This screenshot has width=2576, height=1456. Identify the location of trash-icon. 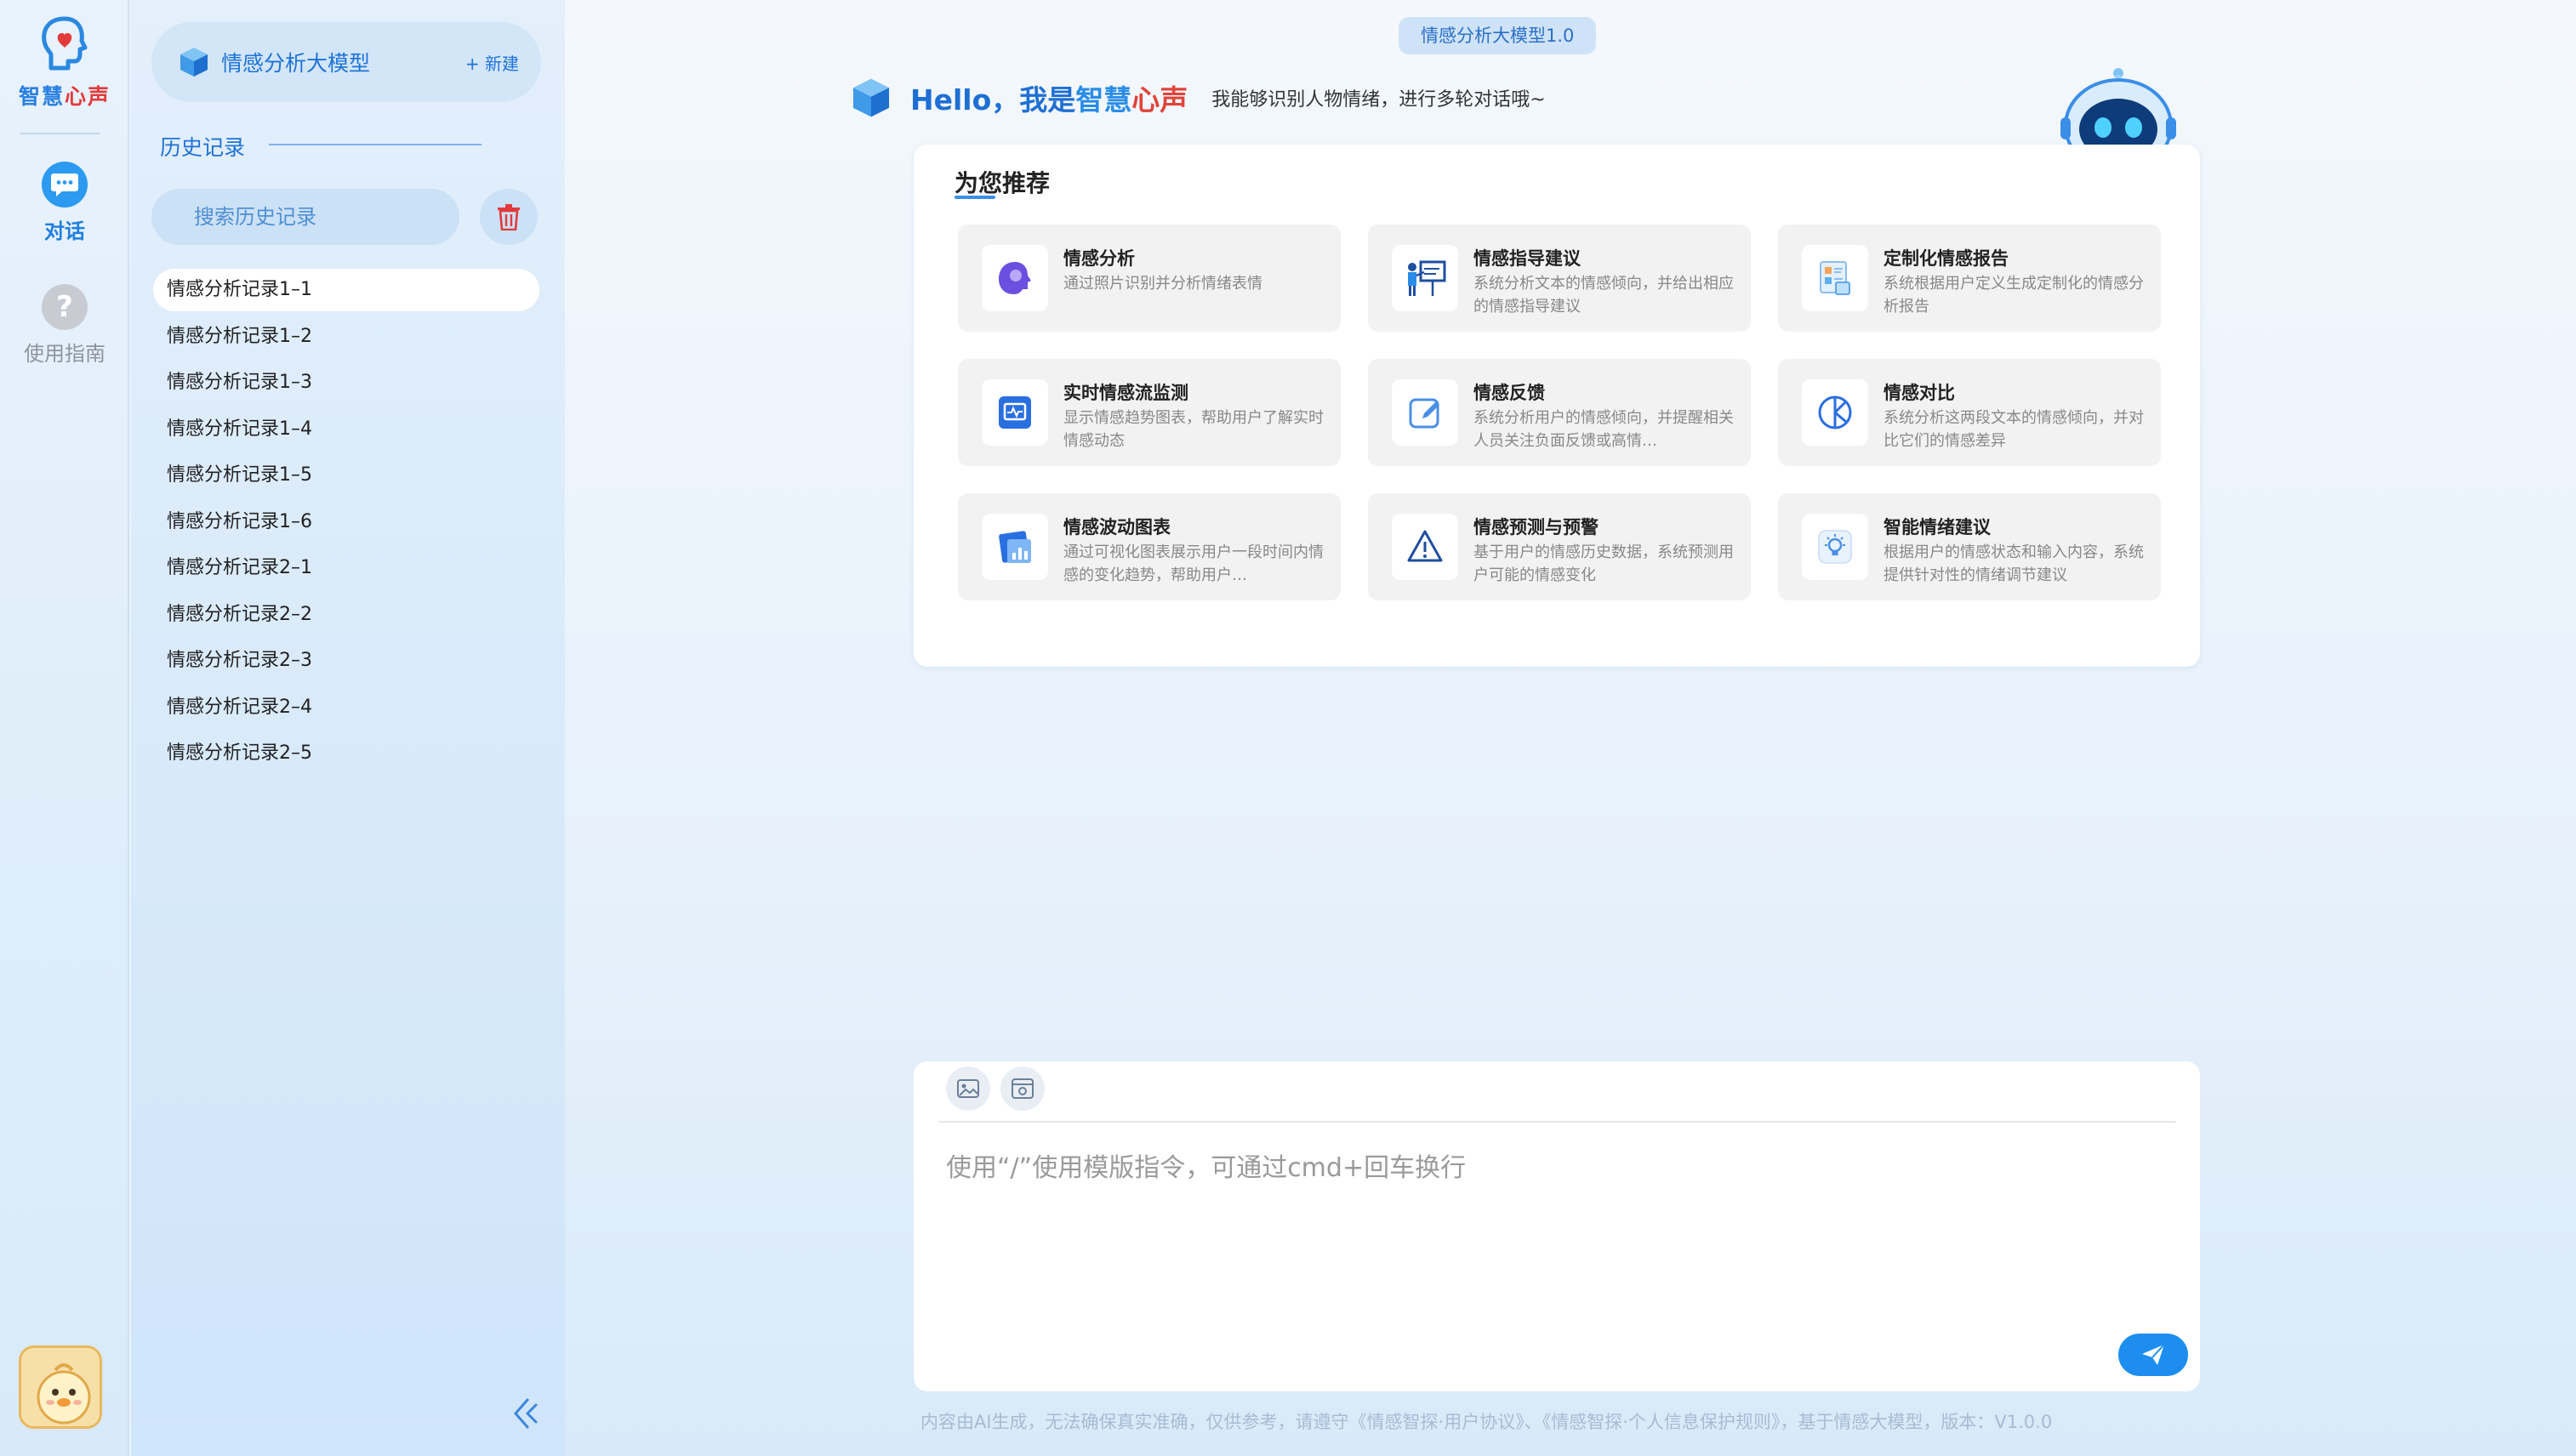
(509, 217).